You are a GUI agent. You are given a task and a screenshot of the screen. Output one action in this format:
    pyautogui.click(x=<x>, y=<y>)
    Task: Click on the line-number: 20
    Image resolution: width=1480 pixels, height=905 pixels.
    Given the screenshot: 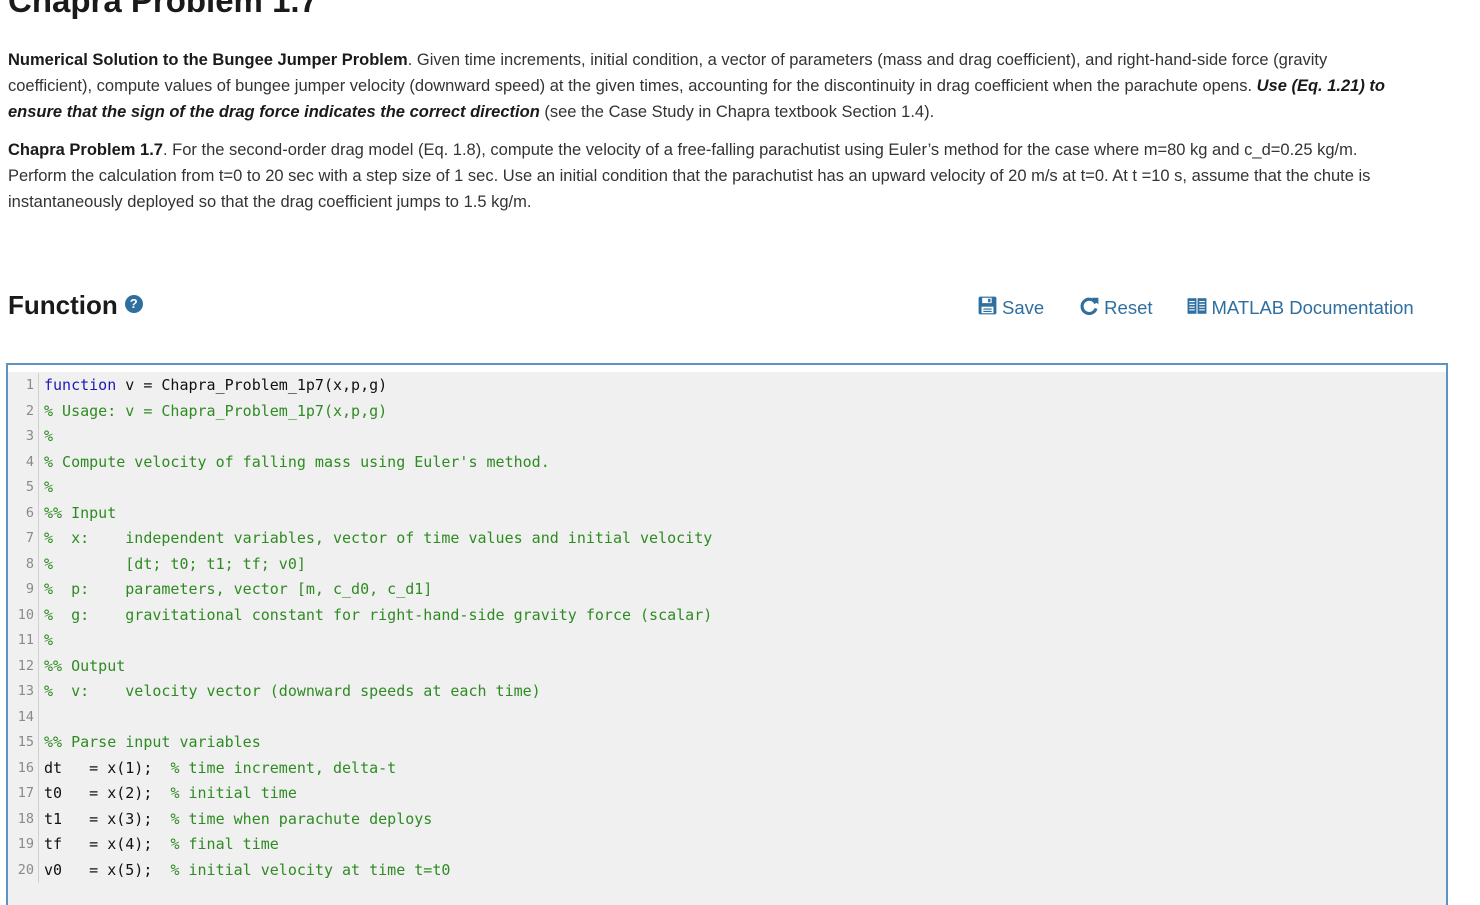 What is the action you would take?
    pyautogui.click(x=23, y=870)
    